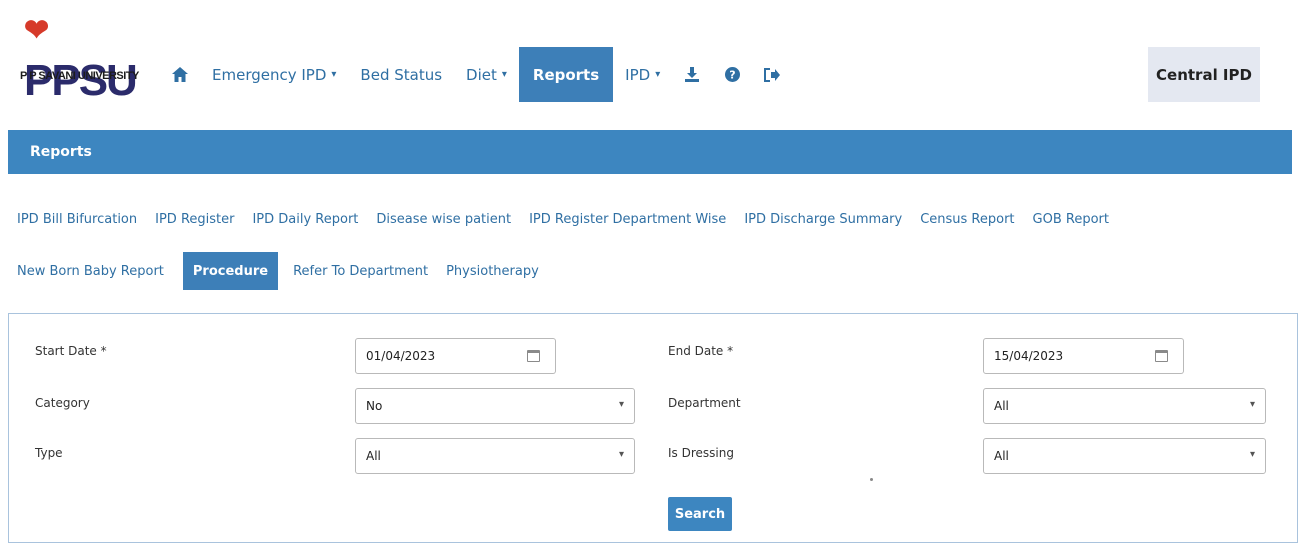 This screenshot has width=1312, height=543. I want to click on tab-ipd-register: IPD Register, so click(194, 219).